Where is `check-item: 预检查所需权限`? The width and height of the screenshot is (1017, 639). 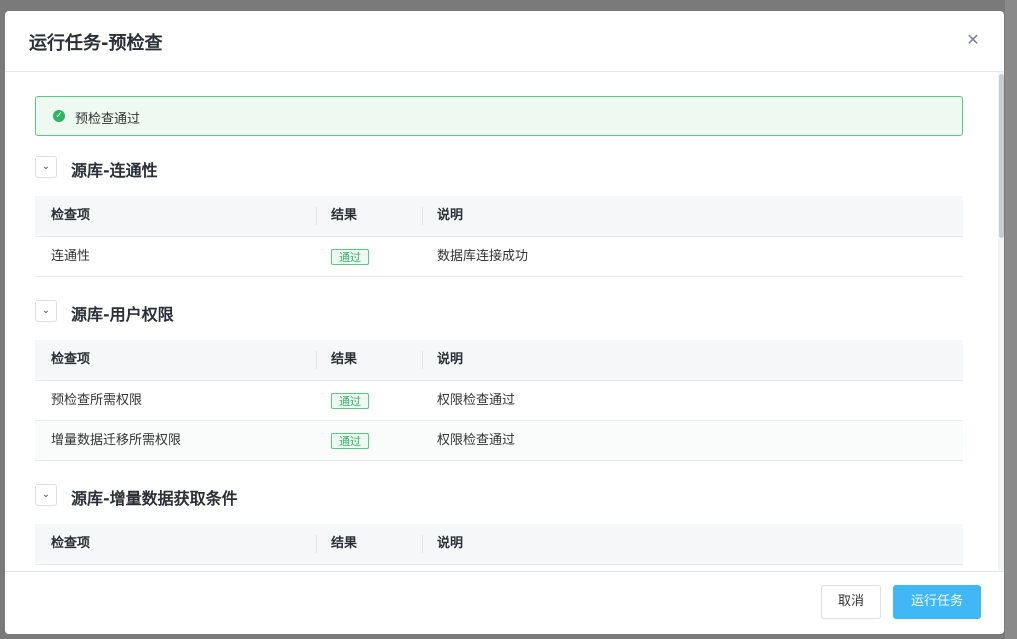
check-item: 预检查所需权限 is located at coordinates (97, 400).